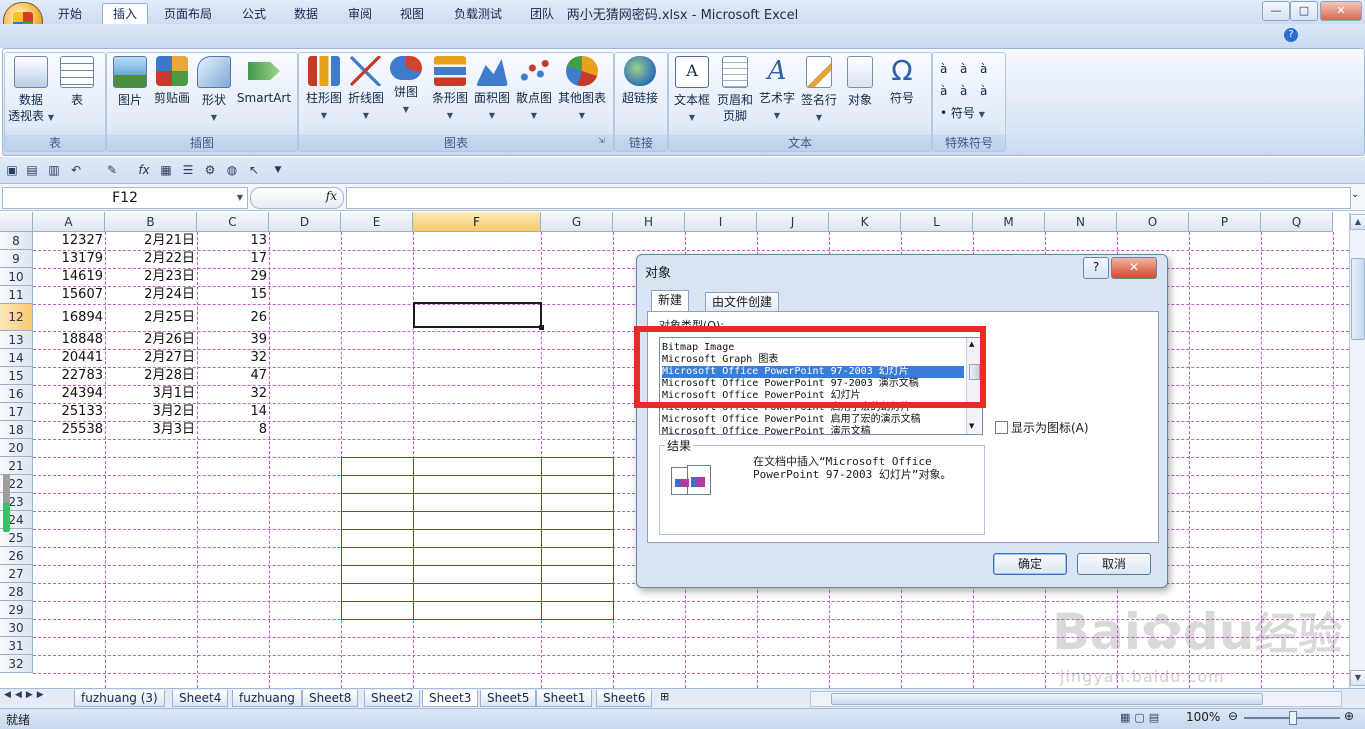 Image resolution: width=1365 pixels, height=729 pixels. Describe the element at coordinates (254, 14) in the screenshot. I see `tab-formulas: 公式` at that location.